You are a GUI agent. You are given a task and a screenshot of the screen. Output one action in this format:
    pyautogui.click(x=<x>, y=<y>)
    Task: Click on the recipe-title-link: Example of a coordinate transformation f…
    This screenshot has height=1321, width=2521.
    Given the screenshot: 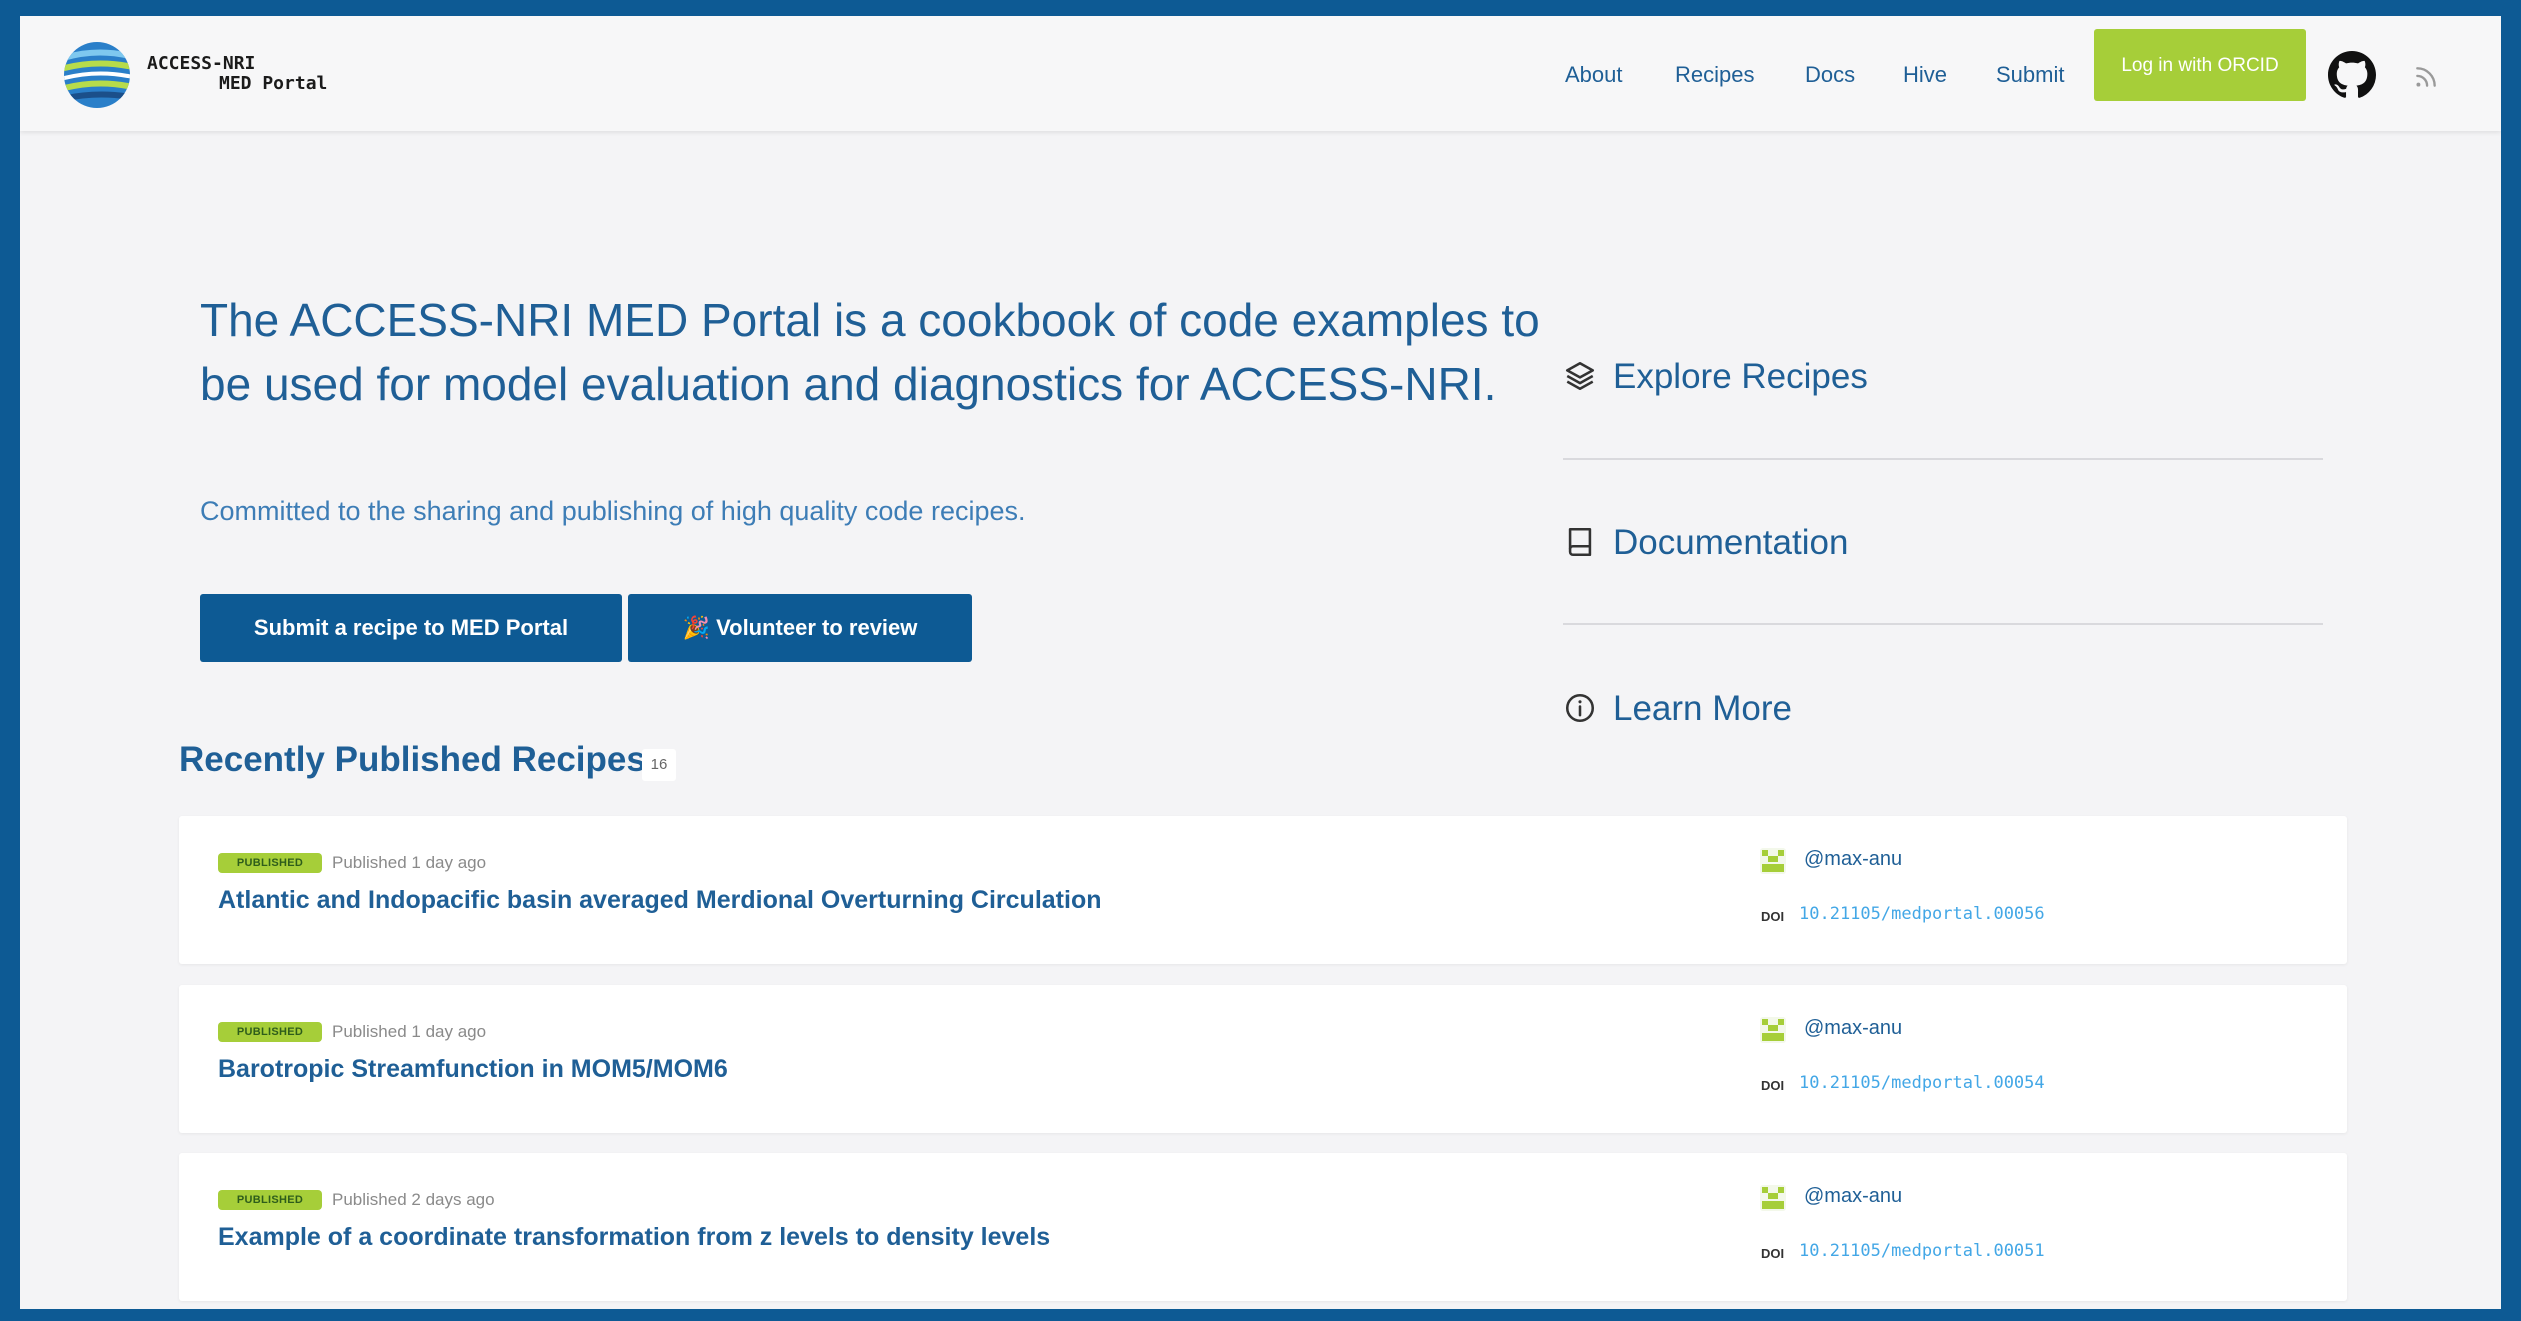 What is the action you would take?
    pyautogui.click(x=634, y=1237)
    